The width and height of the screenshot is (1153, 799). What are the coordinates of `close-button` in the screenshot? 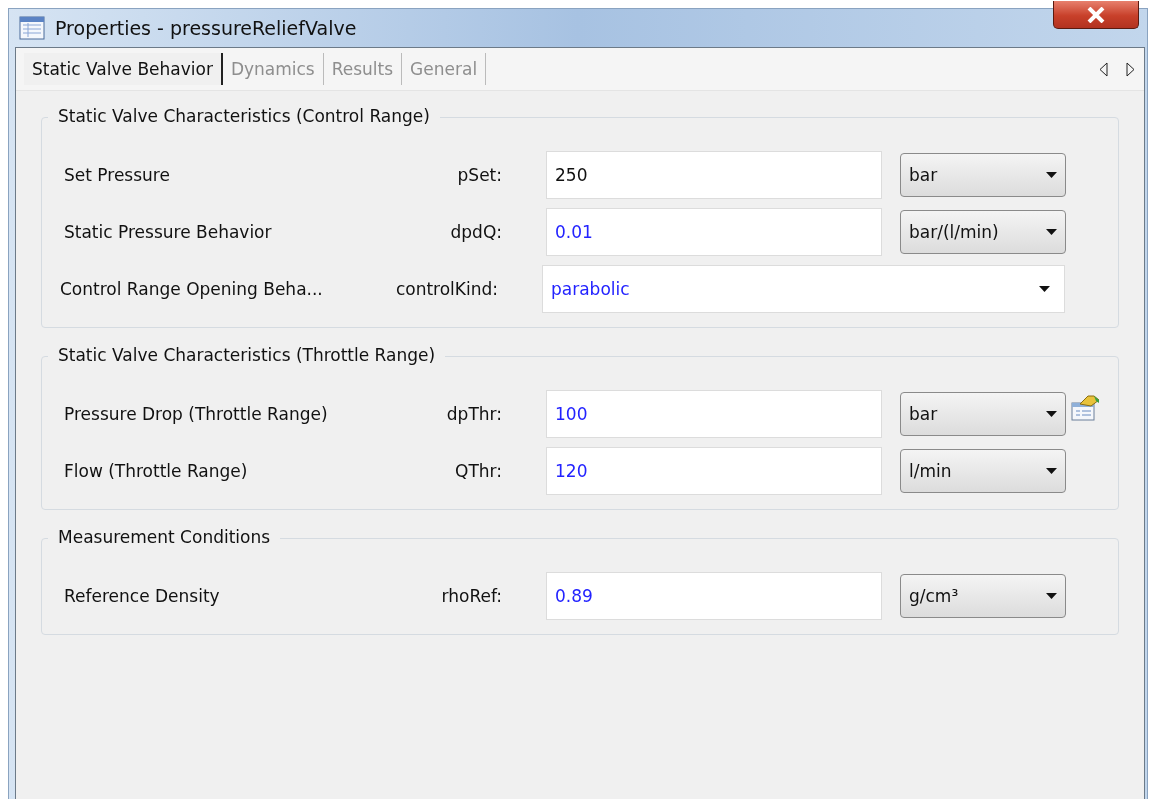 It's located at (1096, 15).